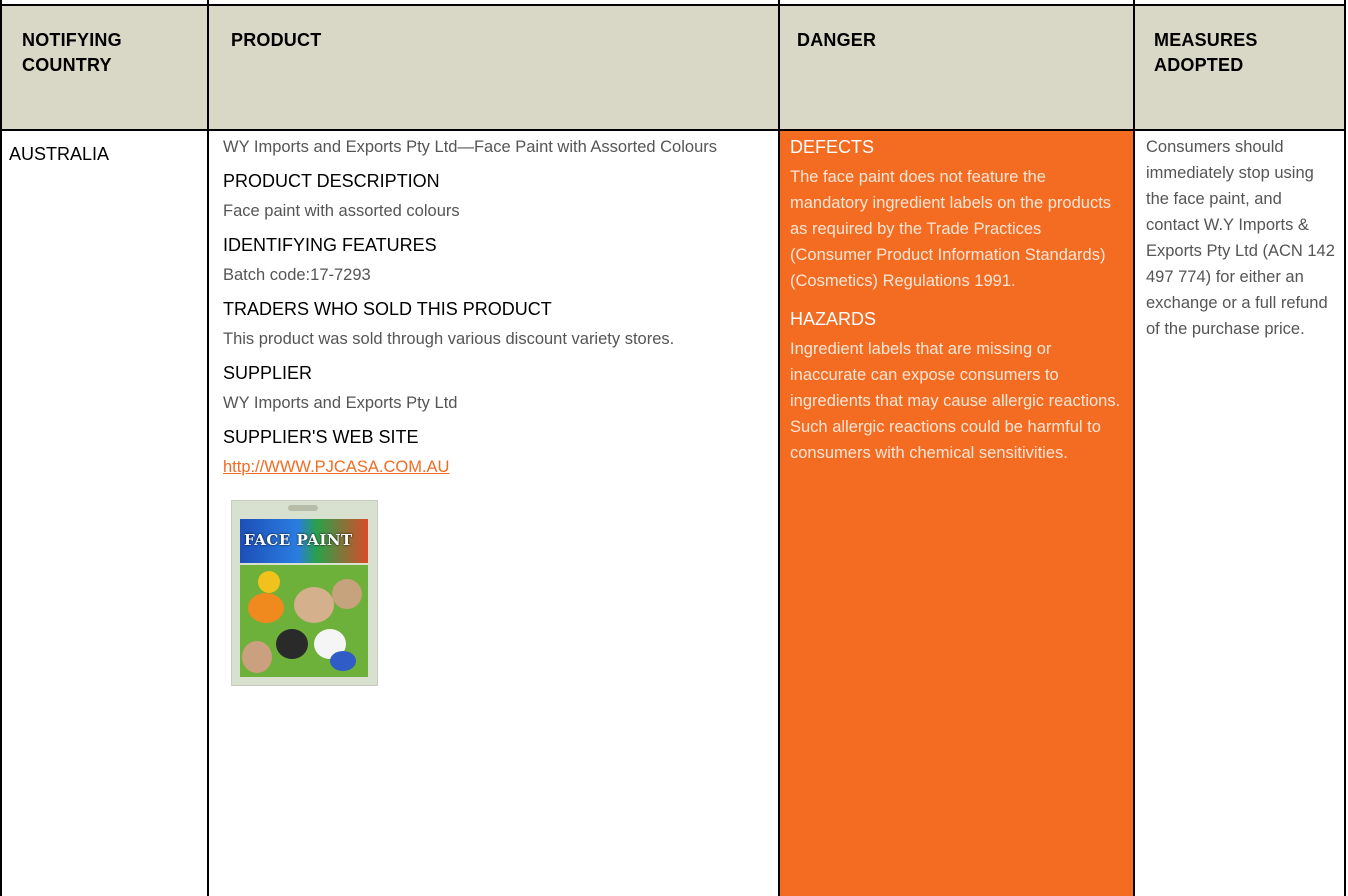 This screenshot has width=1348, height=896. What do you see at coordinates (297, 275) in the screenshot?
I see `identifying-features: Batch code:17-7293` at bounding box center [297, 275].